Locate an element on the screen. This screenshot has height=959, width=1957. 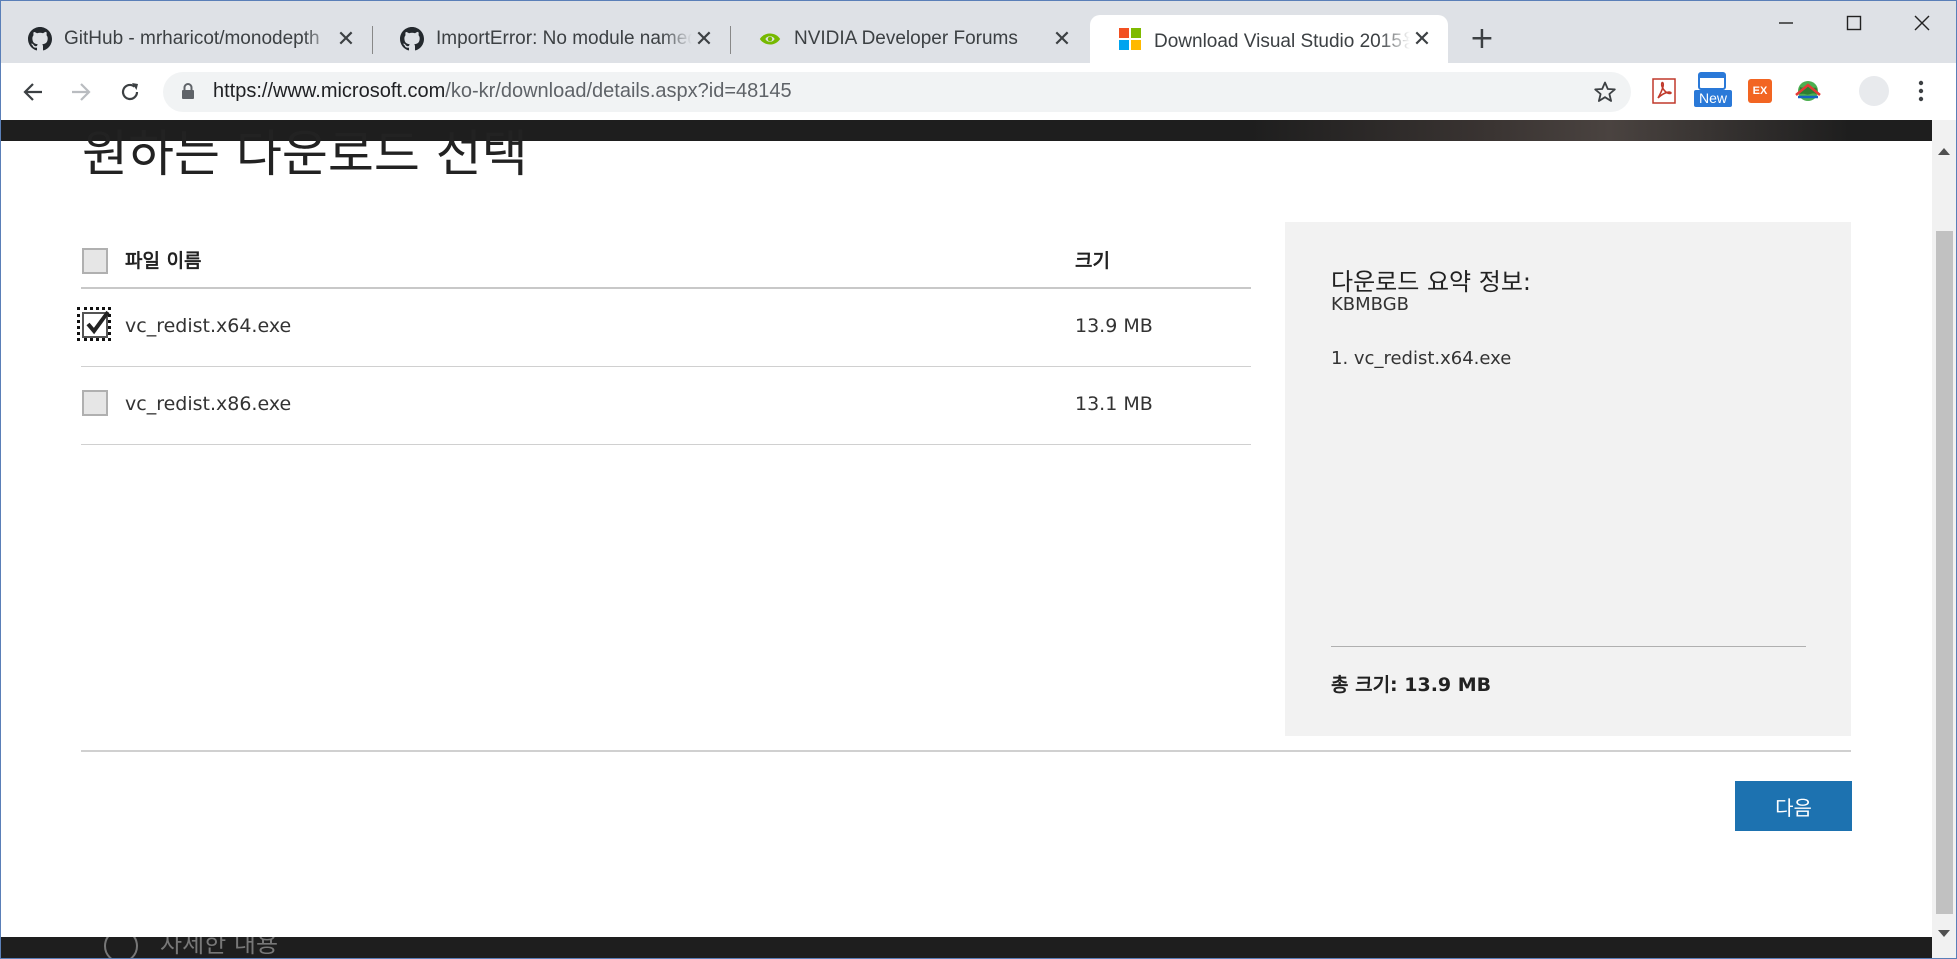
new-badge: New is located at coordinates (1713, 98).